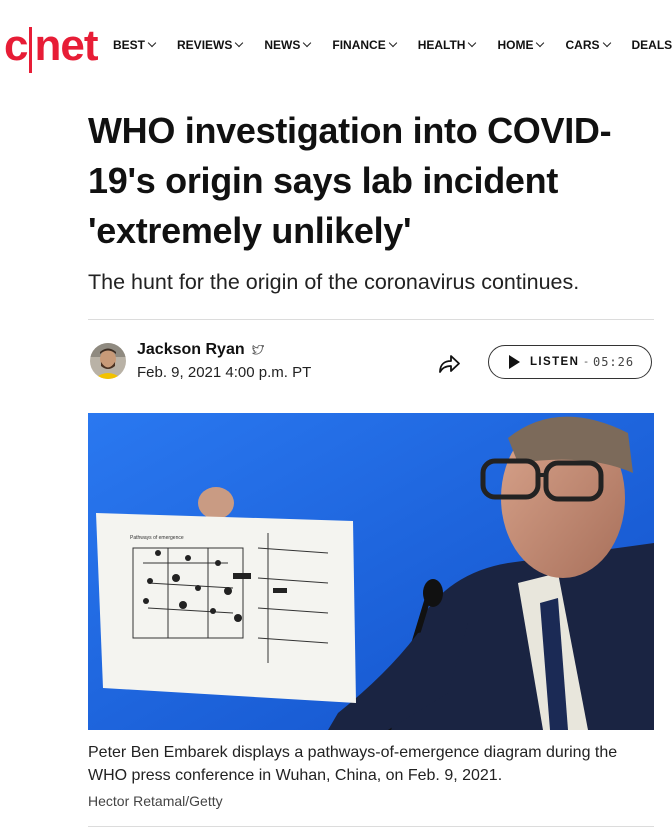  What do you see at coordinates (135, 45) in the screenshot?
I see `nav-item-best: BEST` at bounding box center [135, 45].